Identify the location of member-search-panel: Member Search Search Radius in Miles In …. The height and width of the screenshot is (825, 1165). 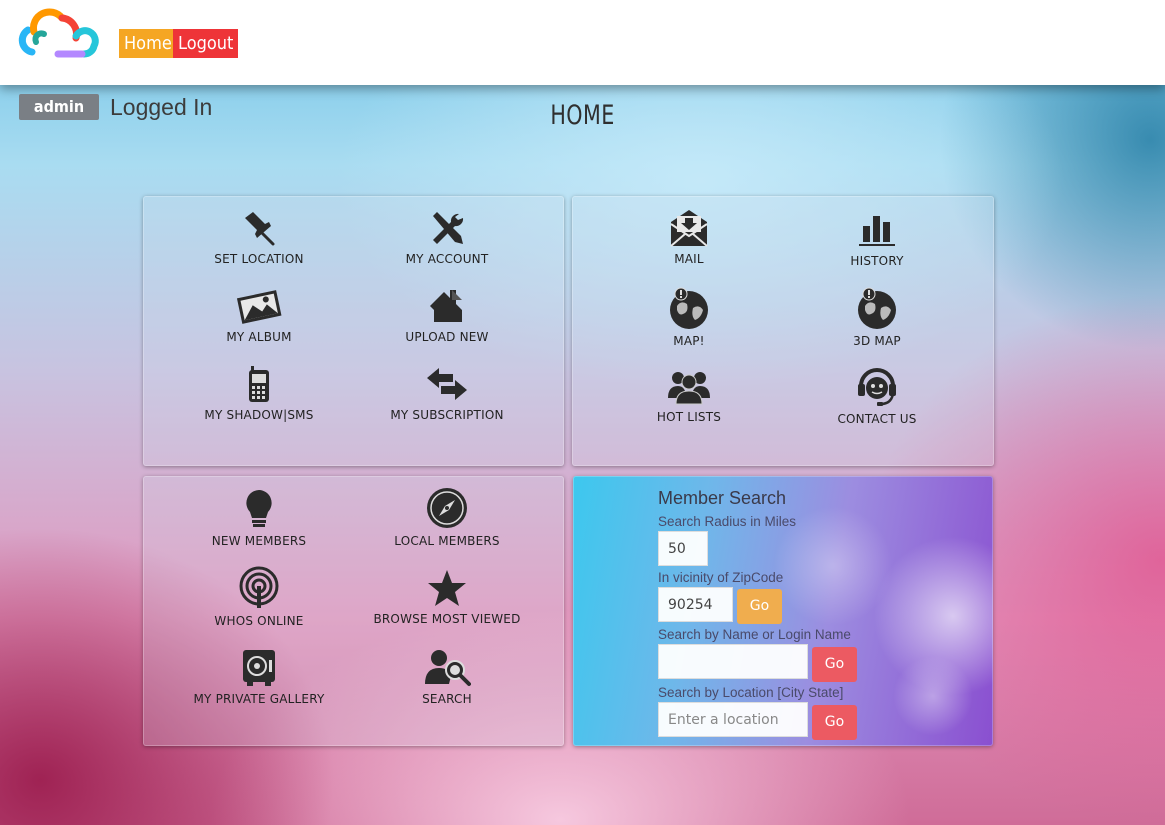
(783, 611).